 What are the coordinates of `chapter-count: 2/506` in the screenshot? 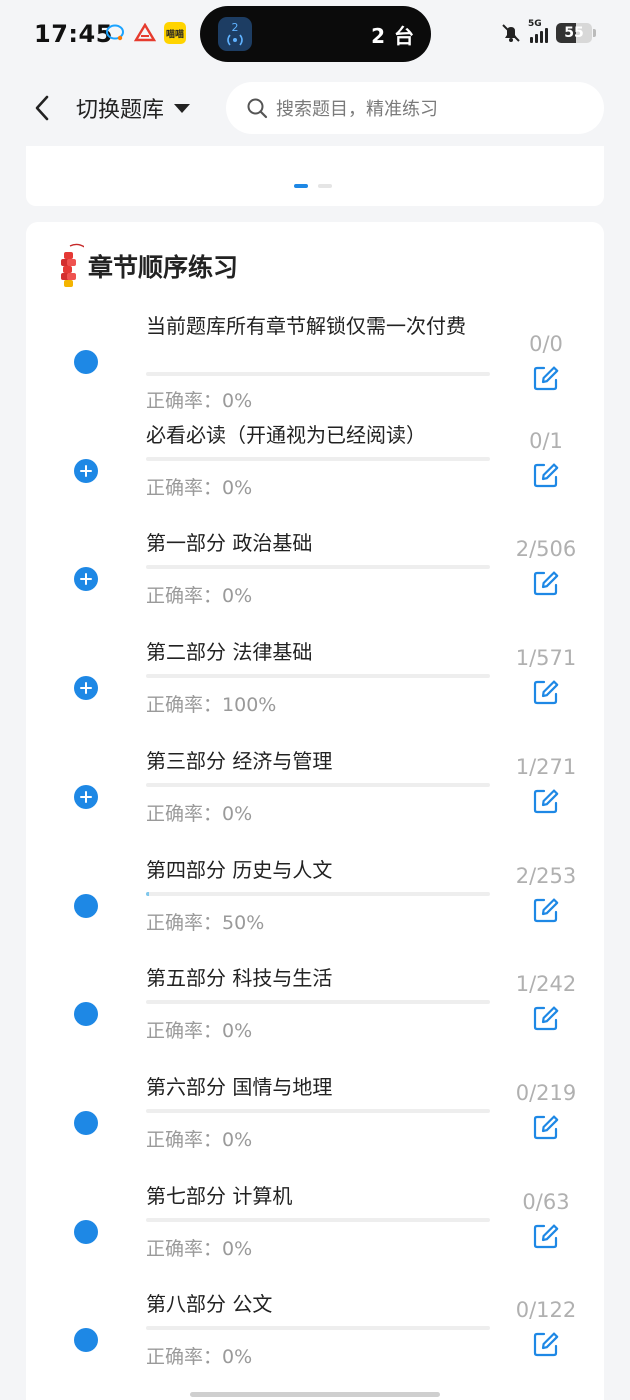 It's located at (546, 549).